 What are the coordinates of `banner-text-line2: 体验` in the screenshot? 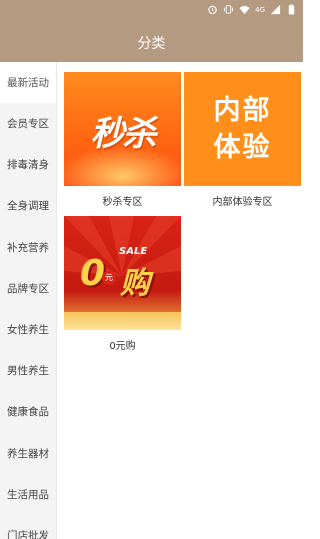 It's located at (242, 147).